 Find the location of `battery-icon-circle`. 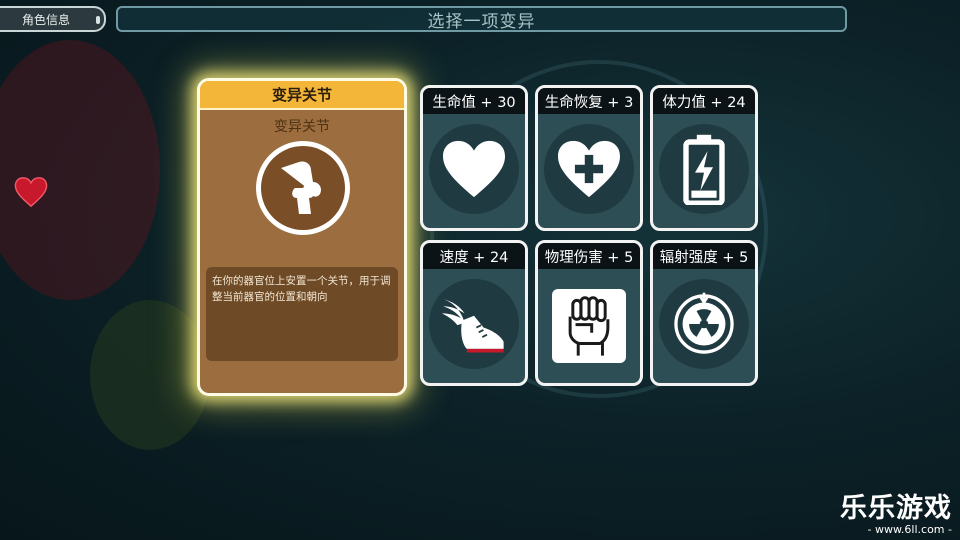

battery-icon-circle is located at coordinates (704, 169).